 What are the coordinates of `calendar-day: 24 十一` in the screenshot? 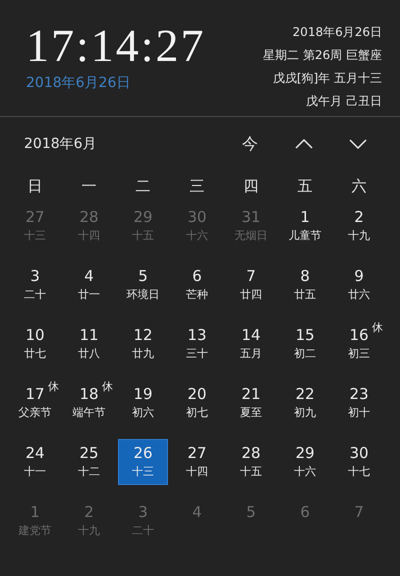 It's located at (35, 462).